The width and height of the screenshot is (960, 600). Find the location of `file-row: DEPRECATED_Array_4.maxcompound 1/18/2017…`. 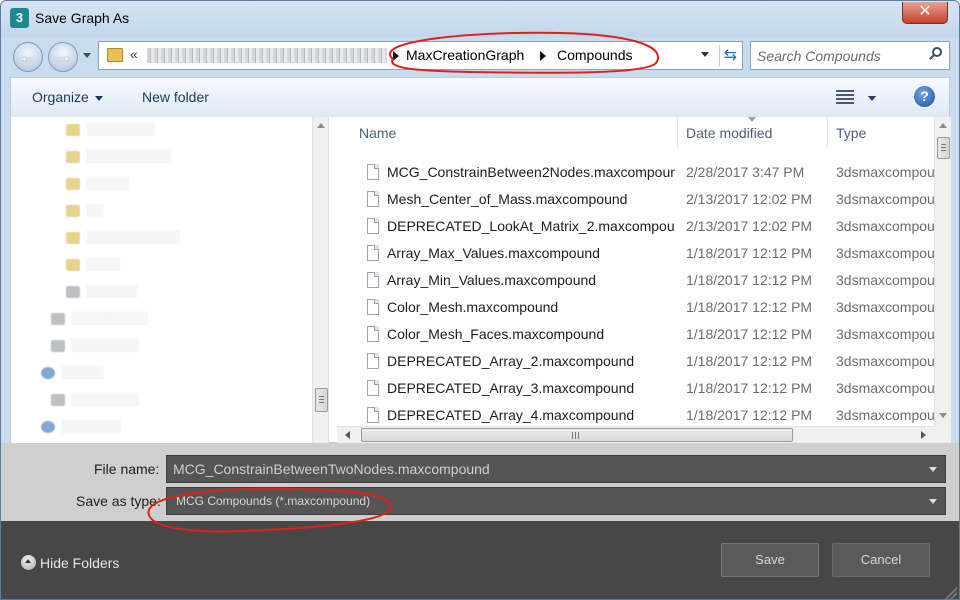

file-row: DEPRECATED_Array_4.maxcompound 1/18/2017… is located at coordinates (637, 415).